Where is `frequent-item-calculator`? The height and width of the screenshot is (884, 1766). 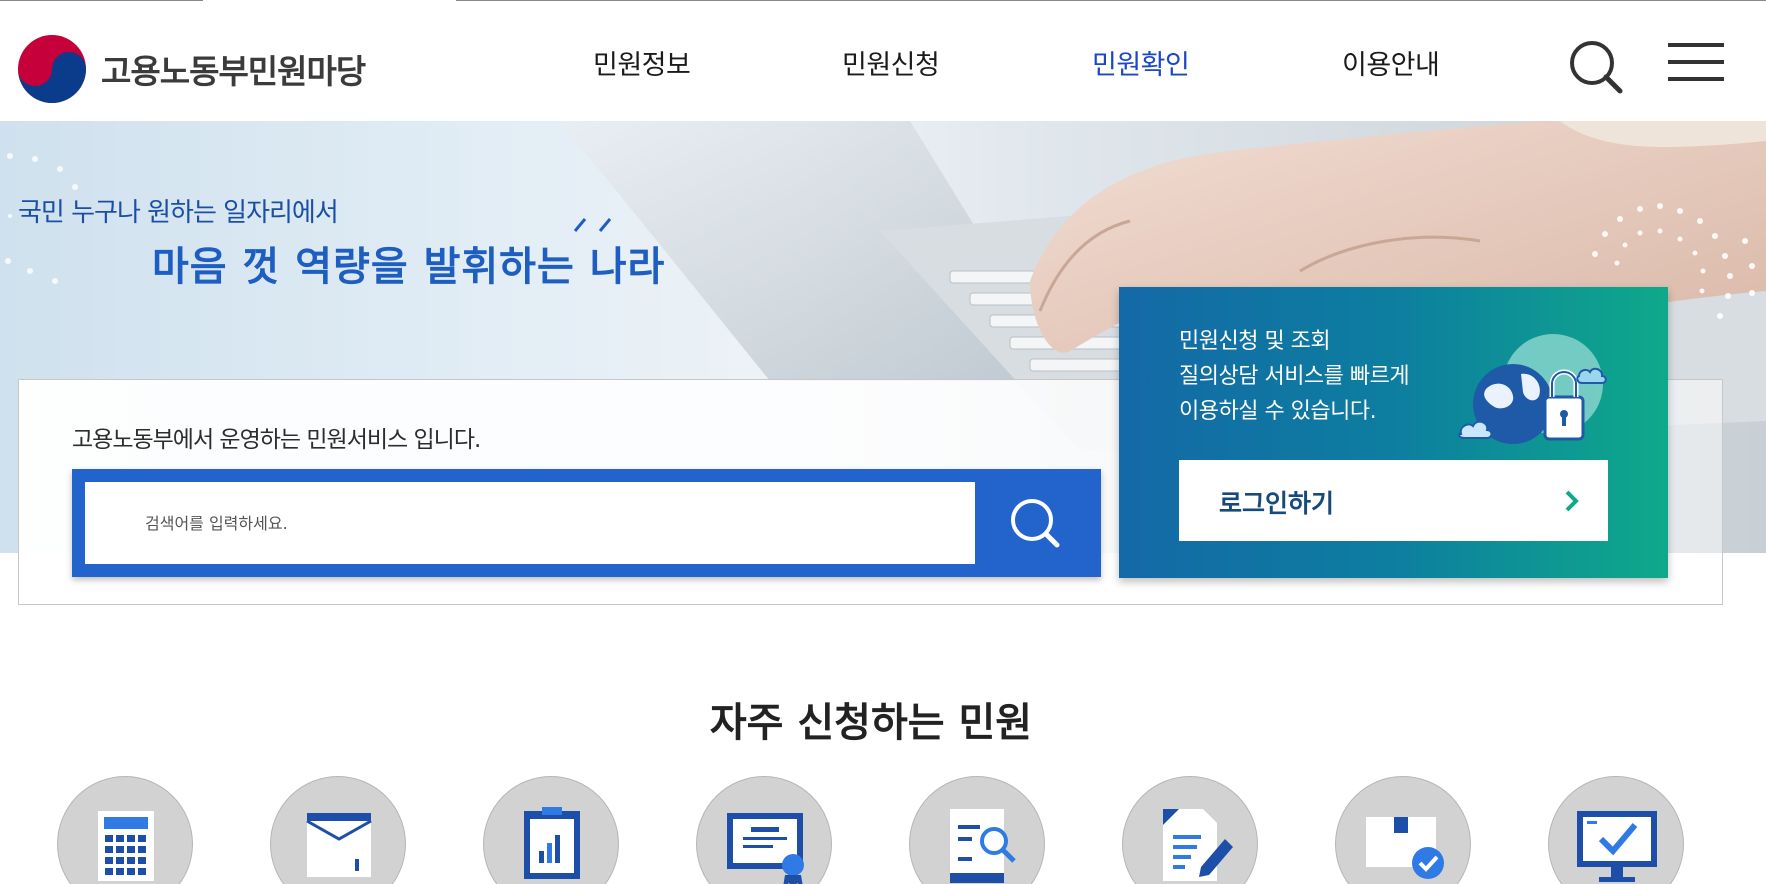 frequent-item-calculator is located at coordinates (125, 830).